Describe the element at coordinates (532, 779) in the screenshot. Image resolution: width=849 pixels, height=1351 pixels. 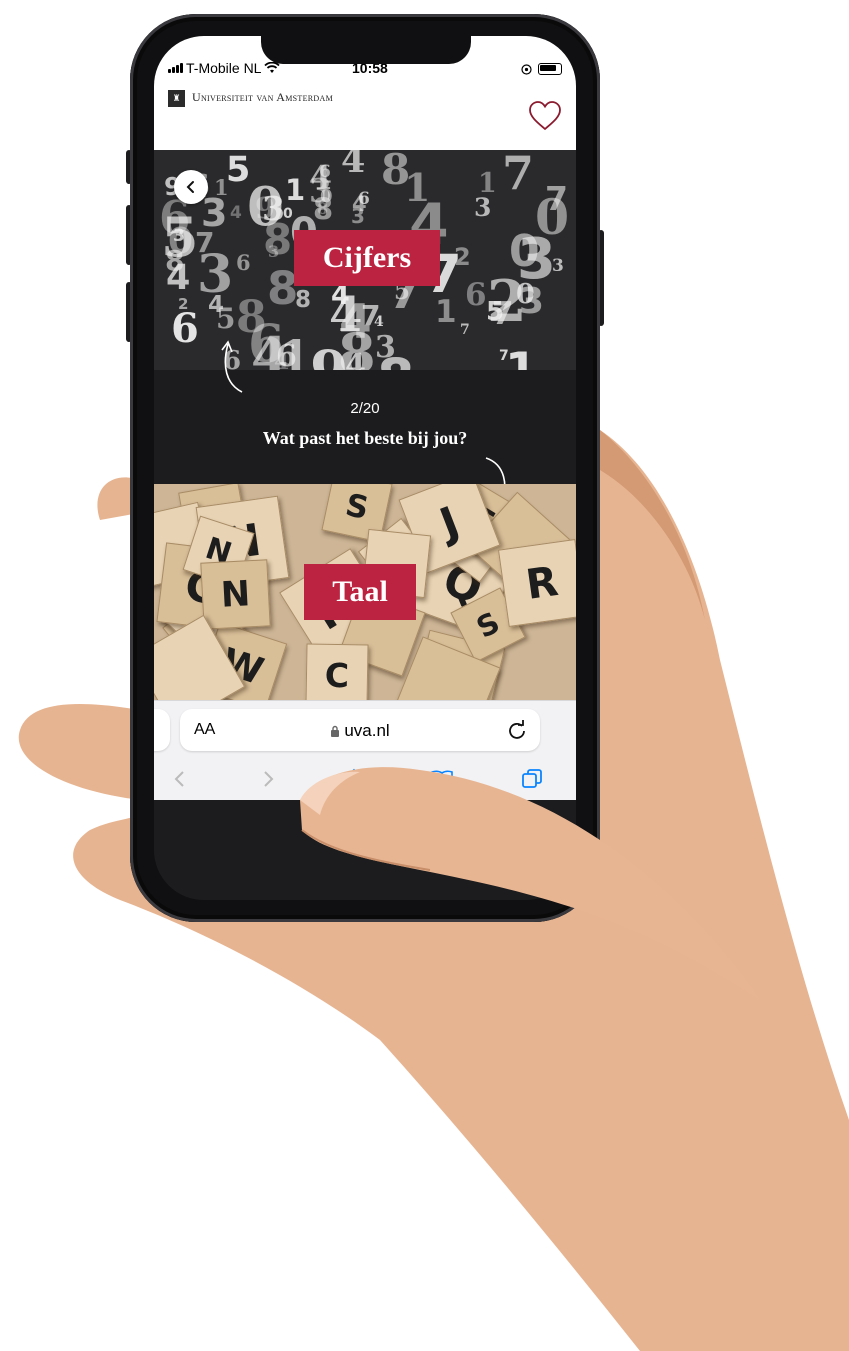
I see `tabs-icon` at that location.